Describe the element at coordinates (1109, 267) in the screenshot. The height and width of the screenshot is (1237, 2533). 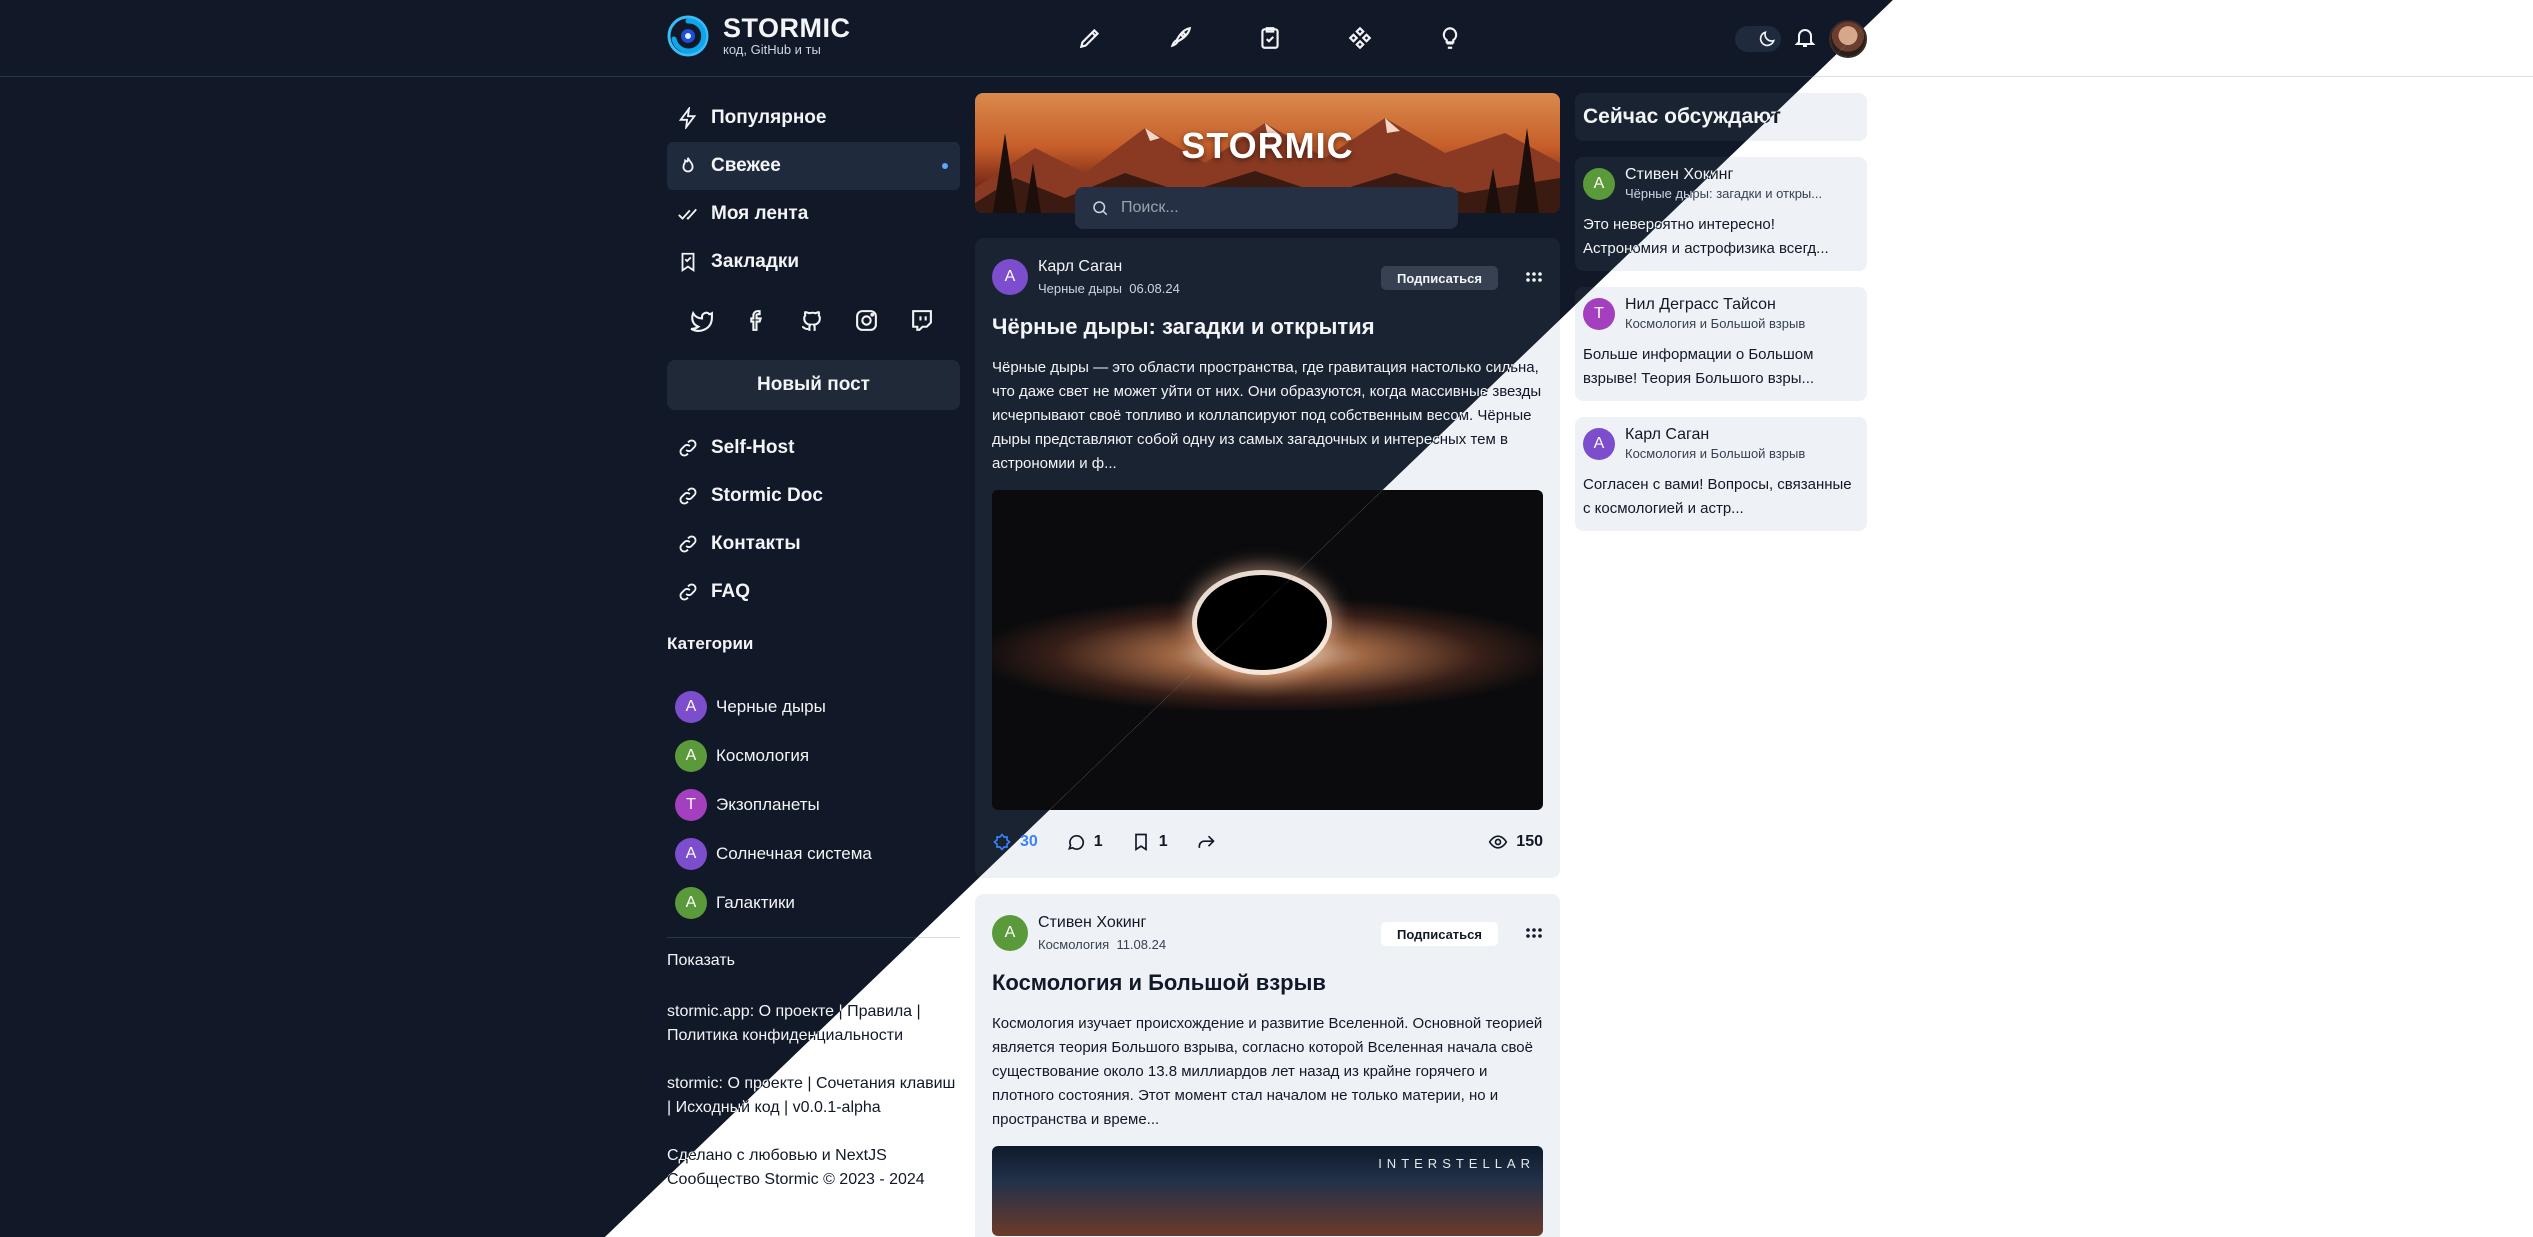
I see `post-author: Карл Саган` at that location.